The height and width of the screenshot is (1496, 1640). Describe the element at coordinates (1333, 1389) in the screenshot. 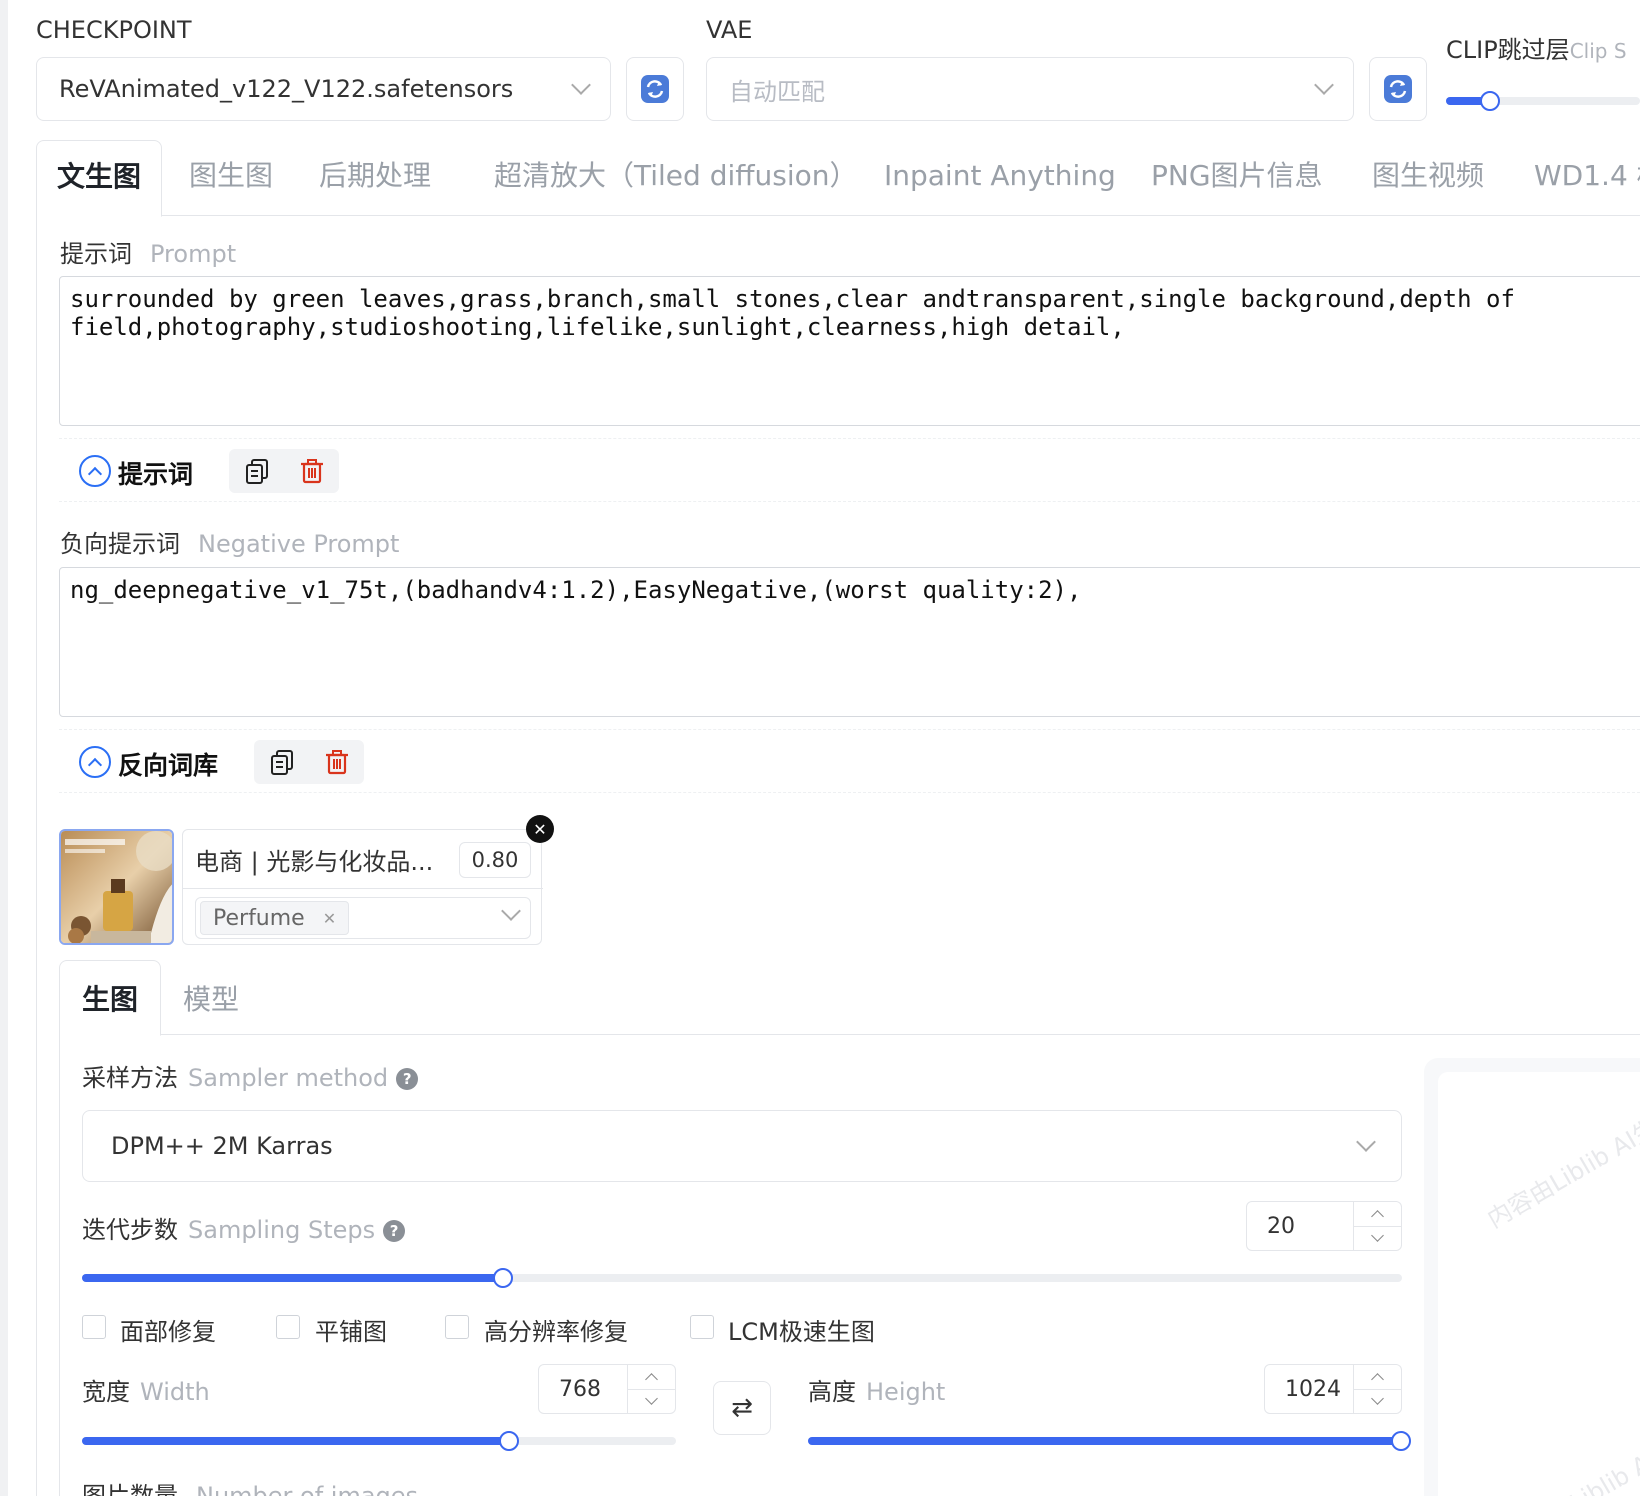

I see `height-input: 1024` at that location.